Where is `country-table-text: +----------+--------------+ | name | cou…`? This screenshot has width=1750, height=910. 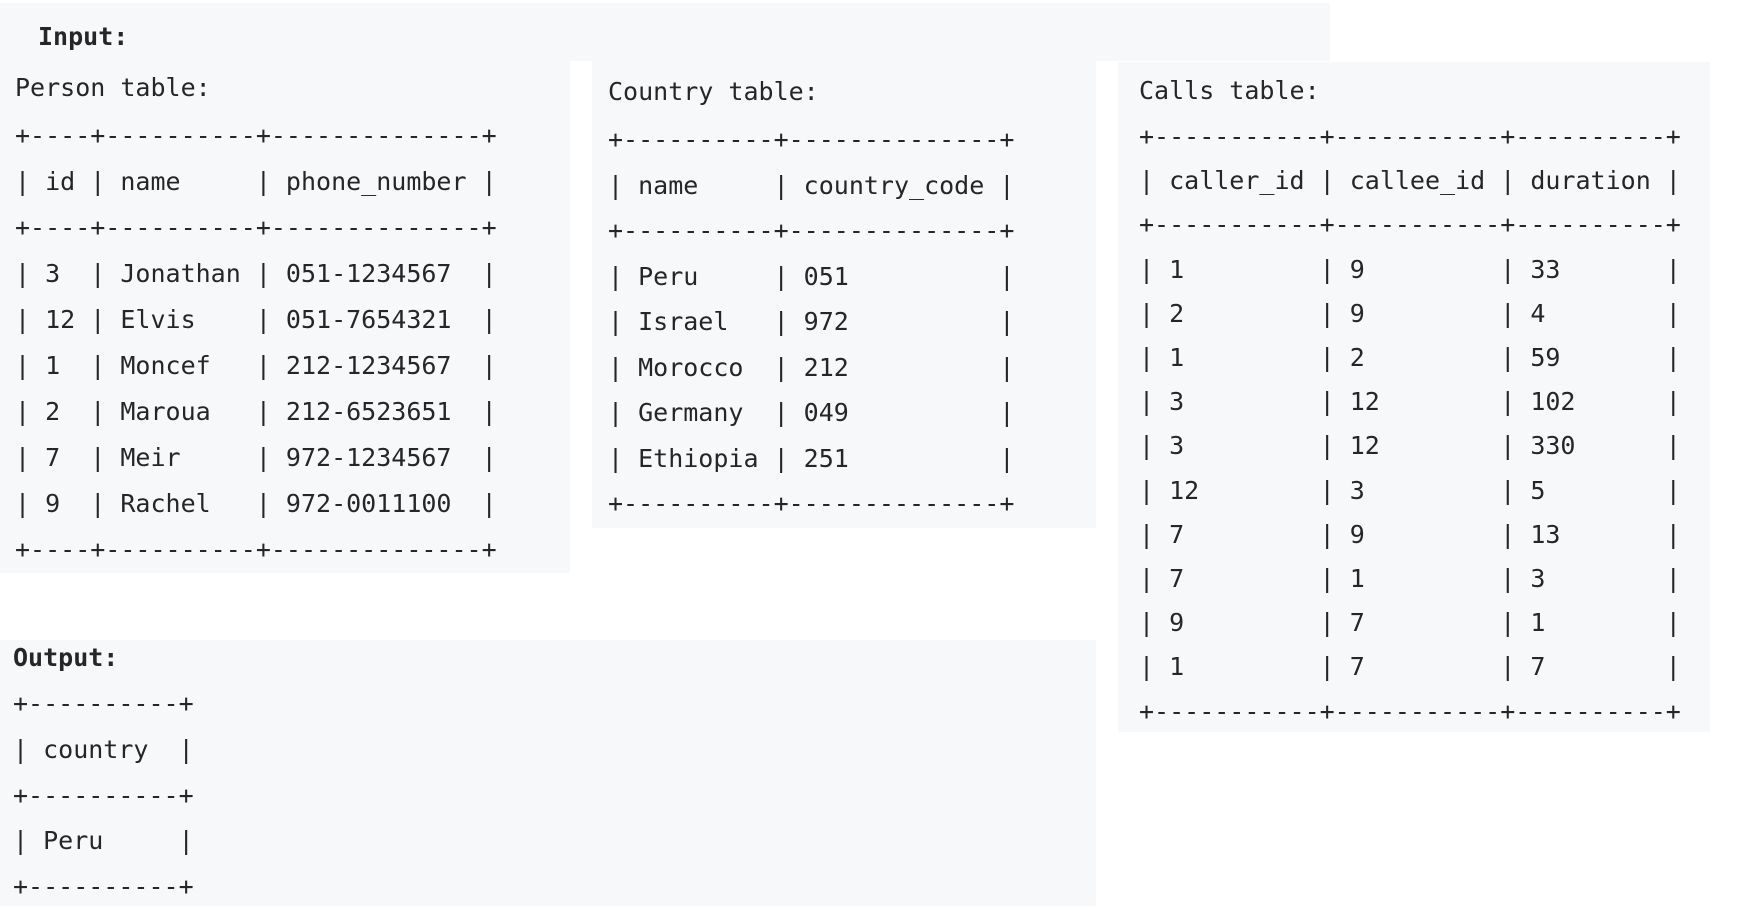 country-table-text: +----------+--------------+ | name | cou… is located at coordinates (811, 321).